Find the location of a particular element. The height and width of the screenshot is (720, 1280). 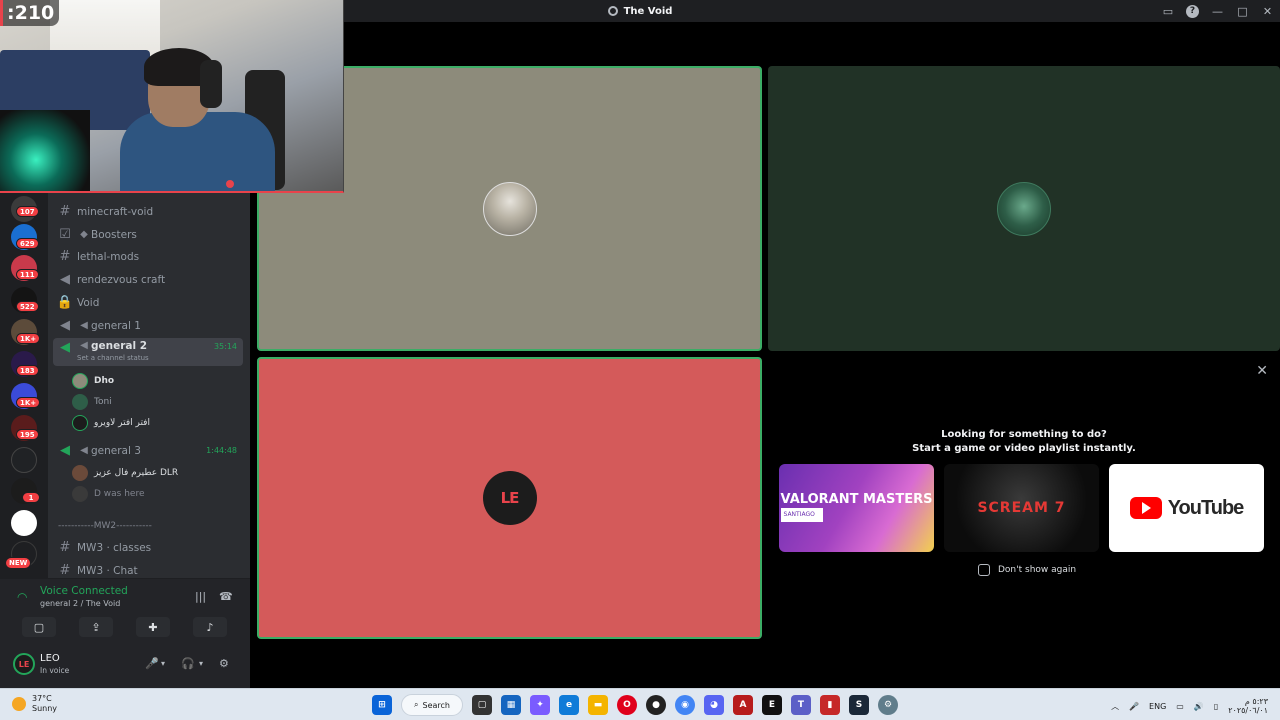

clock: ٥:٢٣ م ٢٠٢٥/٠٦/٠١ is located at coordinates (1248, 706).